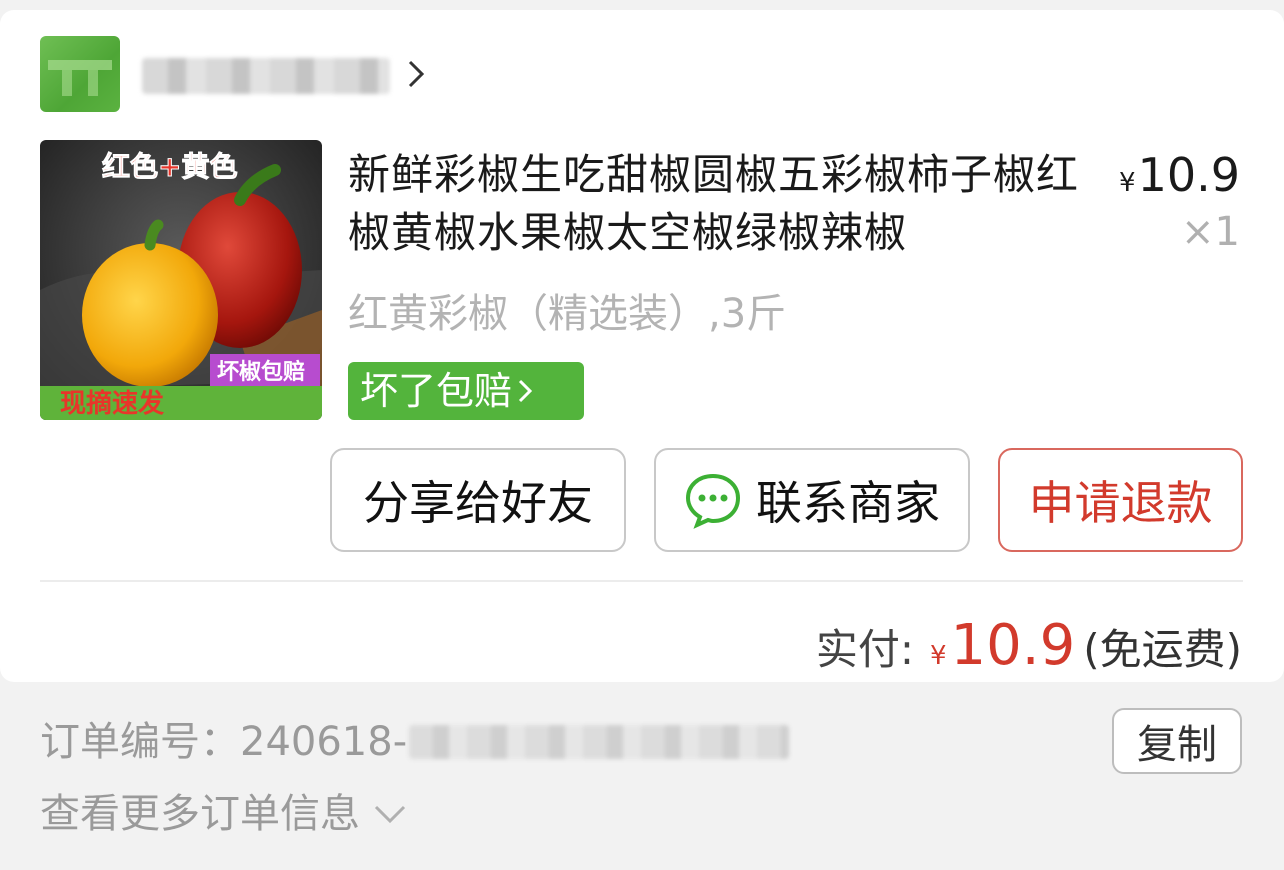 This screenshot has height=870, width=1284. I want to click on product-spec: 红黄彩椒（精选装）,3斤, so click(567, 314).